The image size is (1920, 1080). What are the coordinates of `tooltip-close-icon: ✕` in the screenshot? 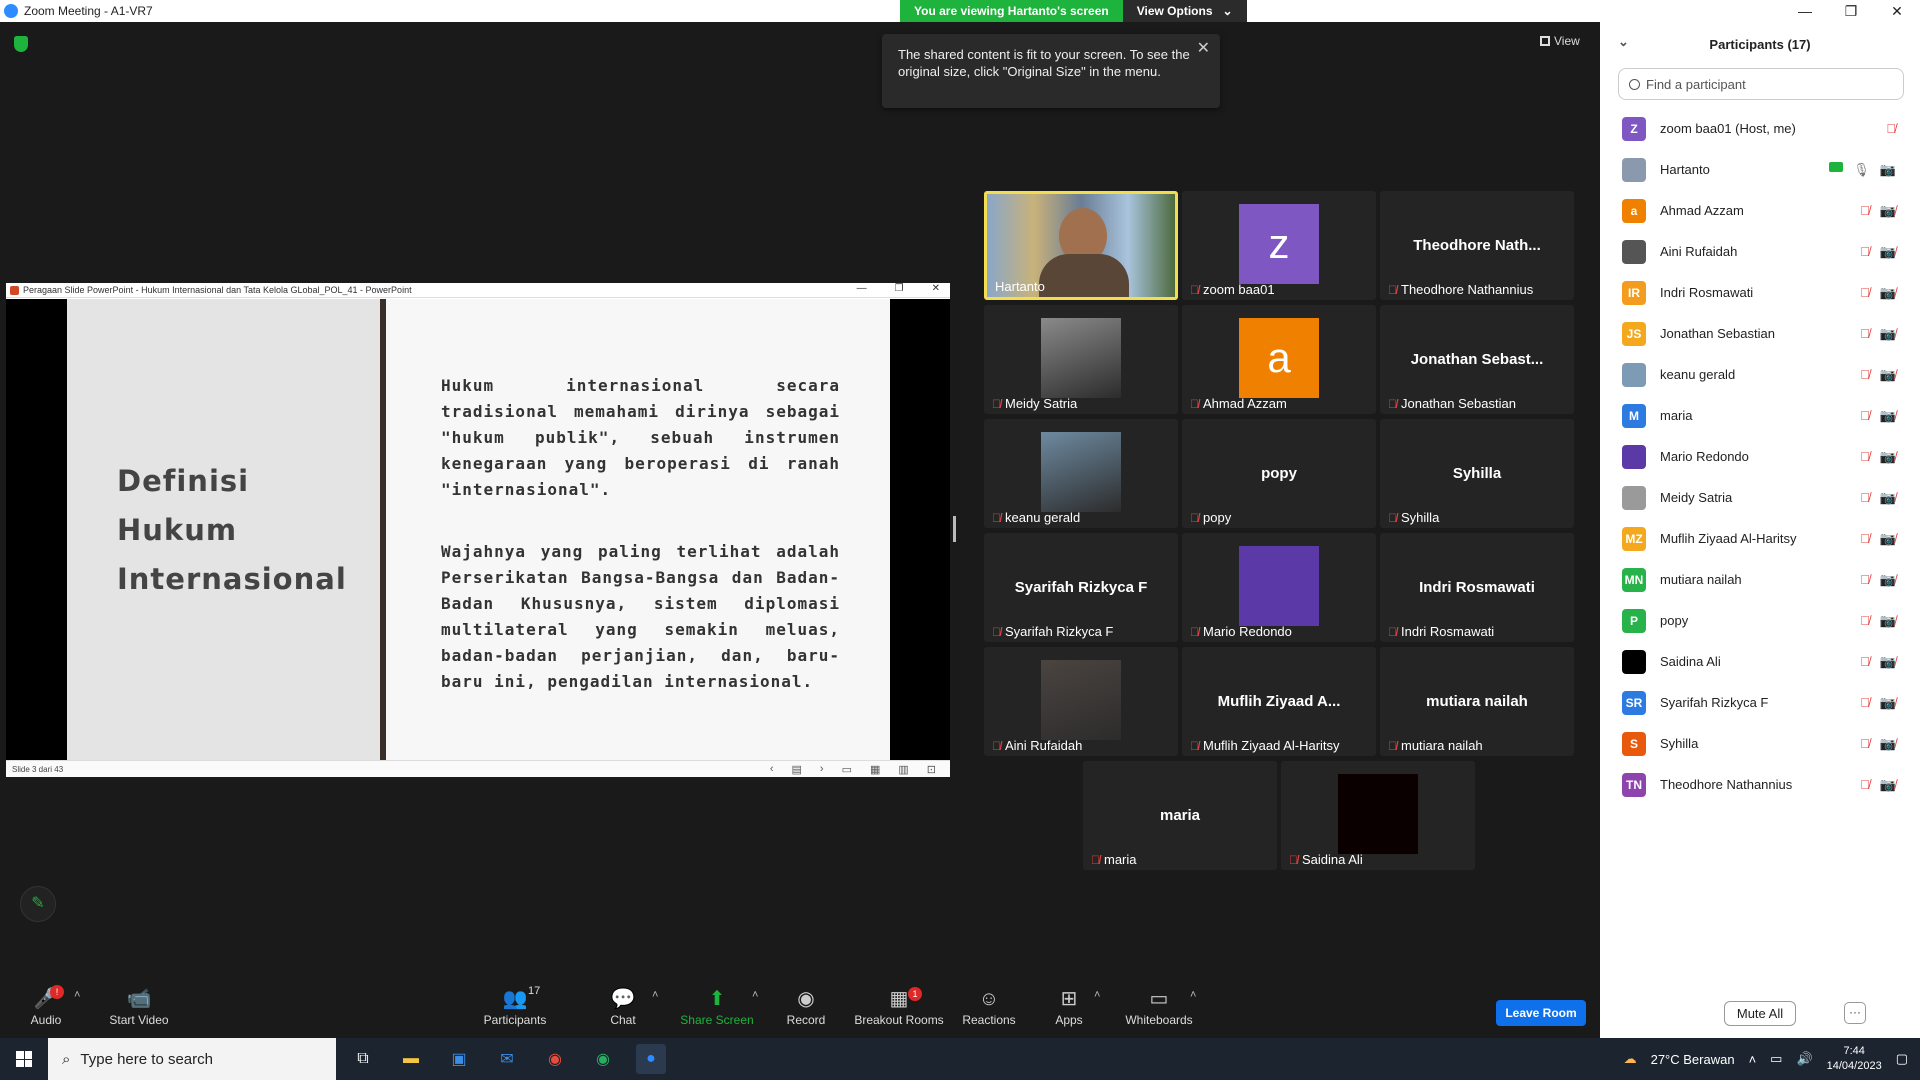 It's located at (1203, 48).